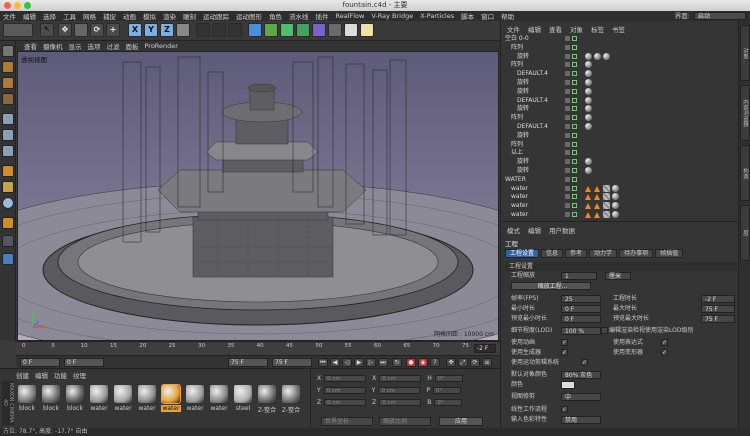 The image size is (750, 436). I want to click on menu-item: 网格, so click(89, 16).